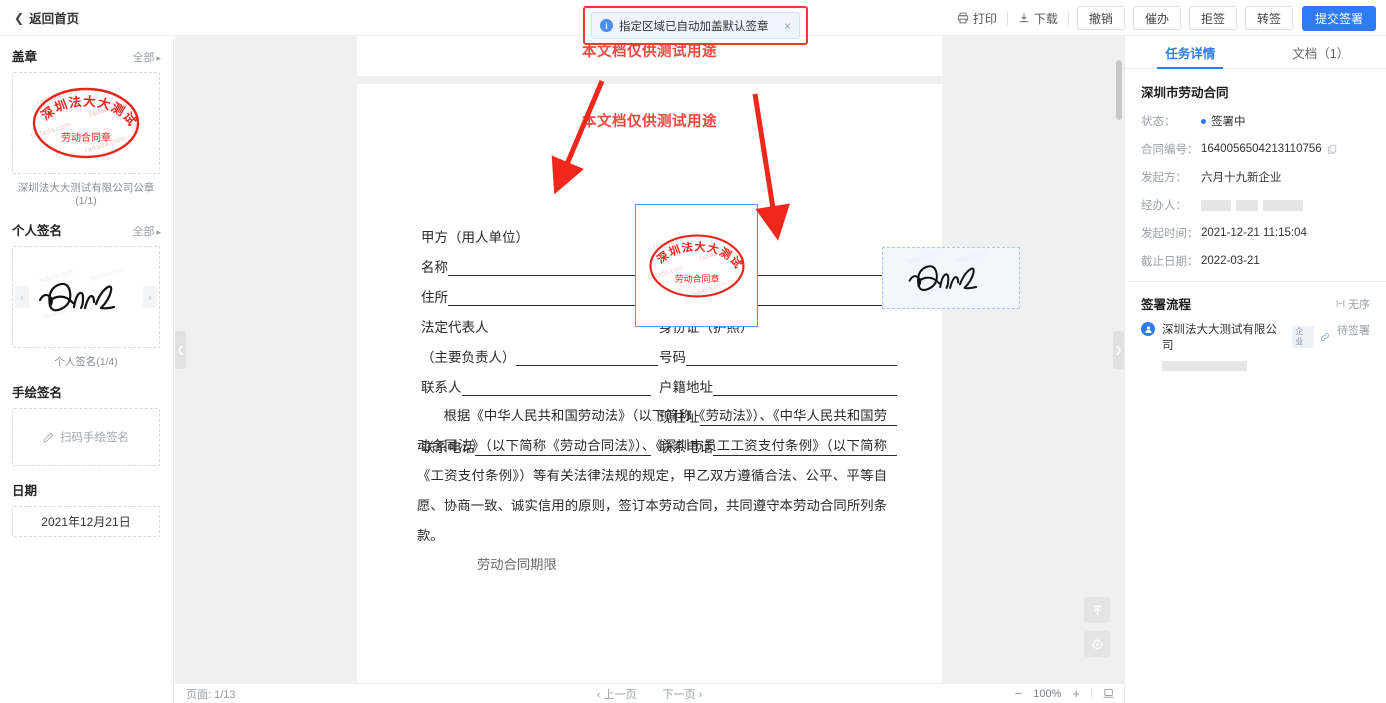 The height and width of the screenshot is (703, 1386). What do you see at coordinates (46, 17) in the screenshot?
I see `back-to-home-button: ❮ 返回首页` at bounding box center [46, 17].